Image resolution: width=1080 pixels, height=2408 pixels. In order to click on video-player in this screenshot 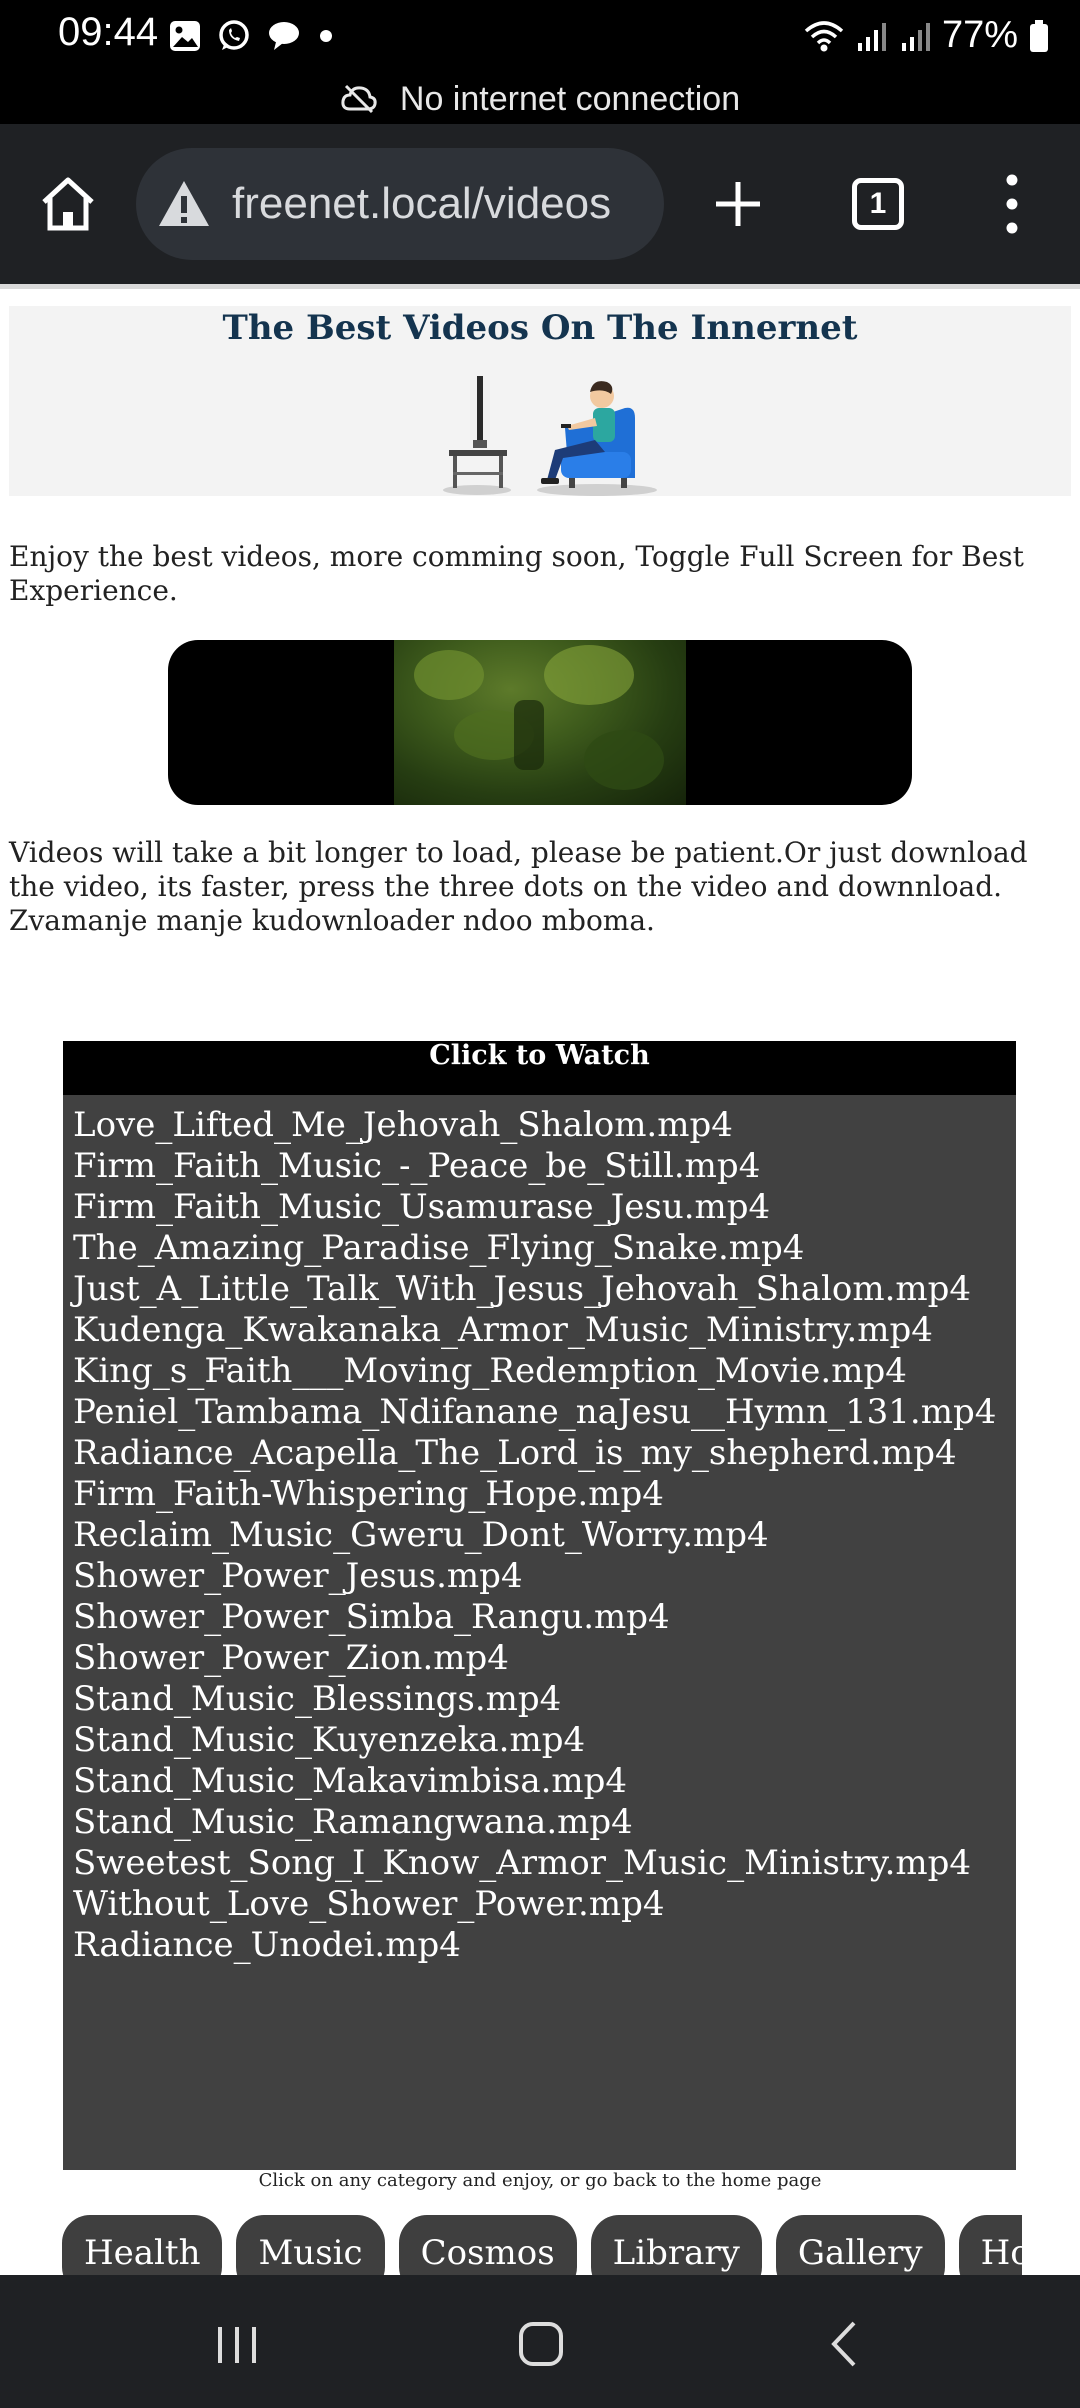, I will do `click(540, 722)`.